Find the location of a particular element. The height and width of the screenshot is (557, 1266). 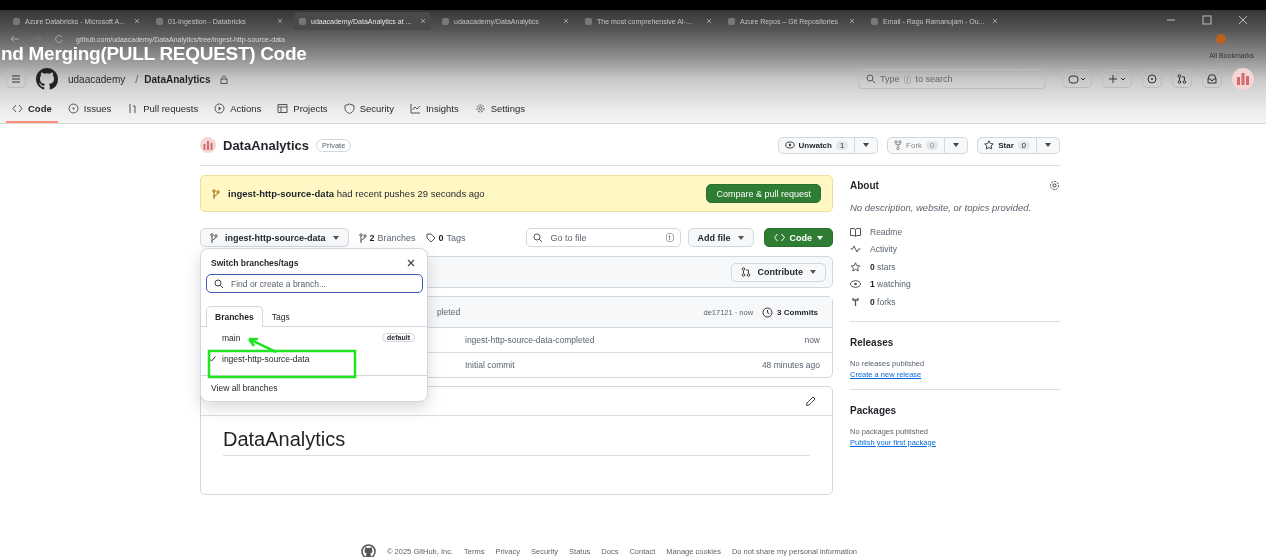

about-heading: About is located at coordinates (864, 185).